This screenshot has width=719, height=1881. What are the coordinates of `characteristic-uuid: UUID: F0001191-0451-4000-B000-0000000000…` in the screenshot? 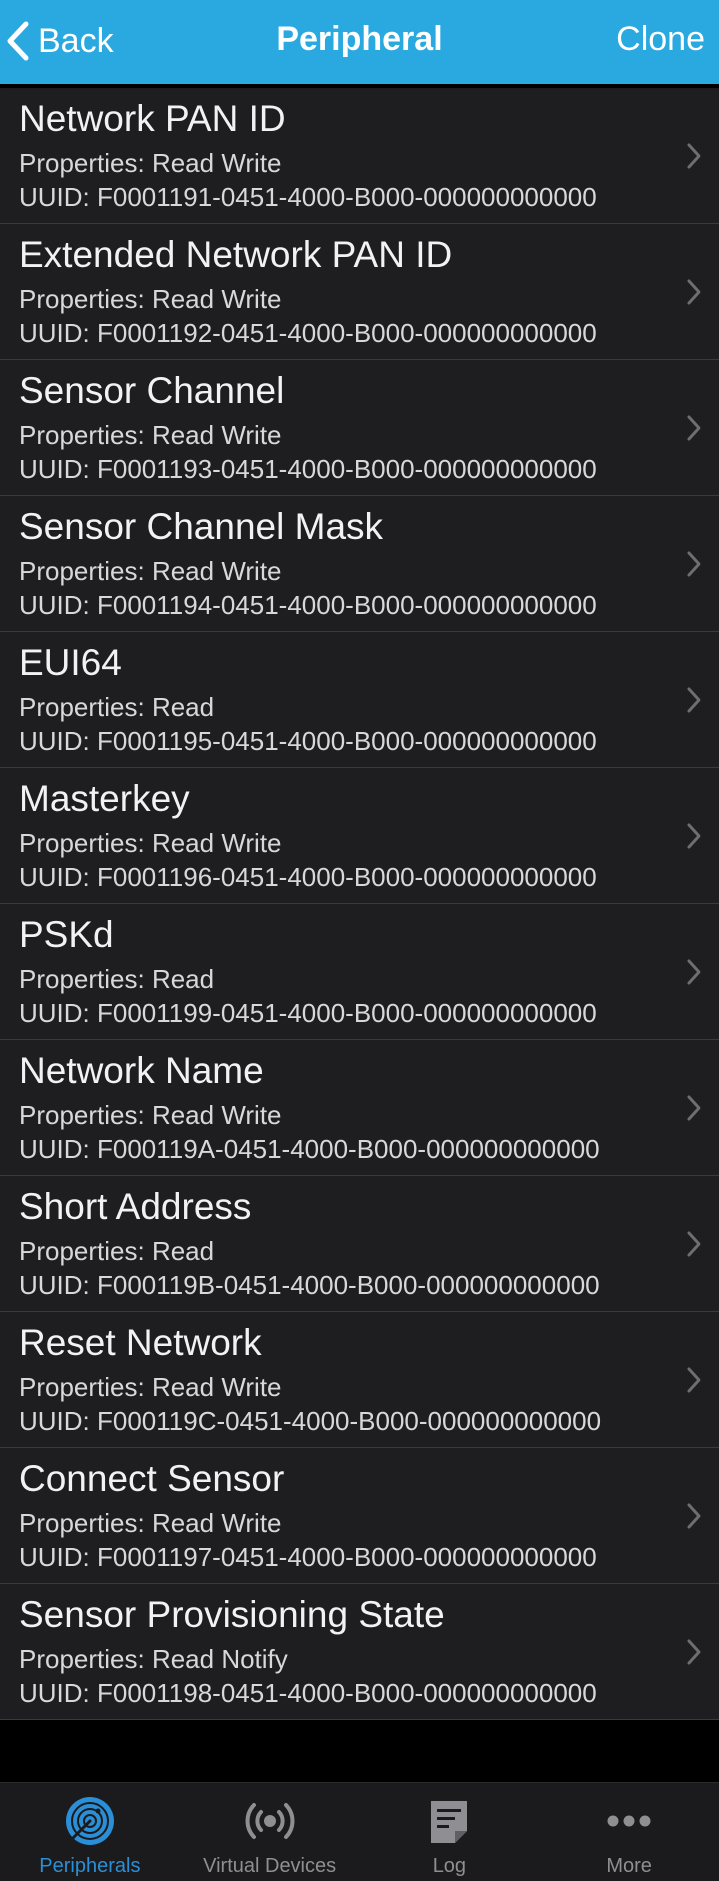 It's located at (308, 197).